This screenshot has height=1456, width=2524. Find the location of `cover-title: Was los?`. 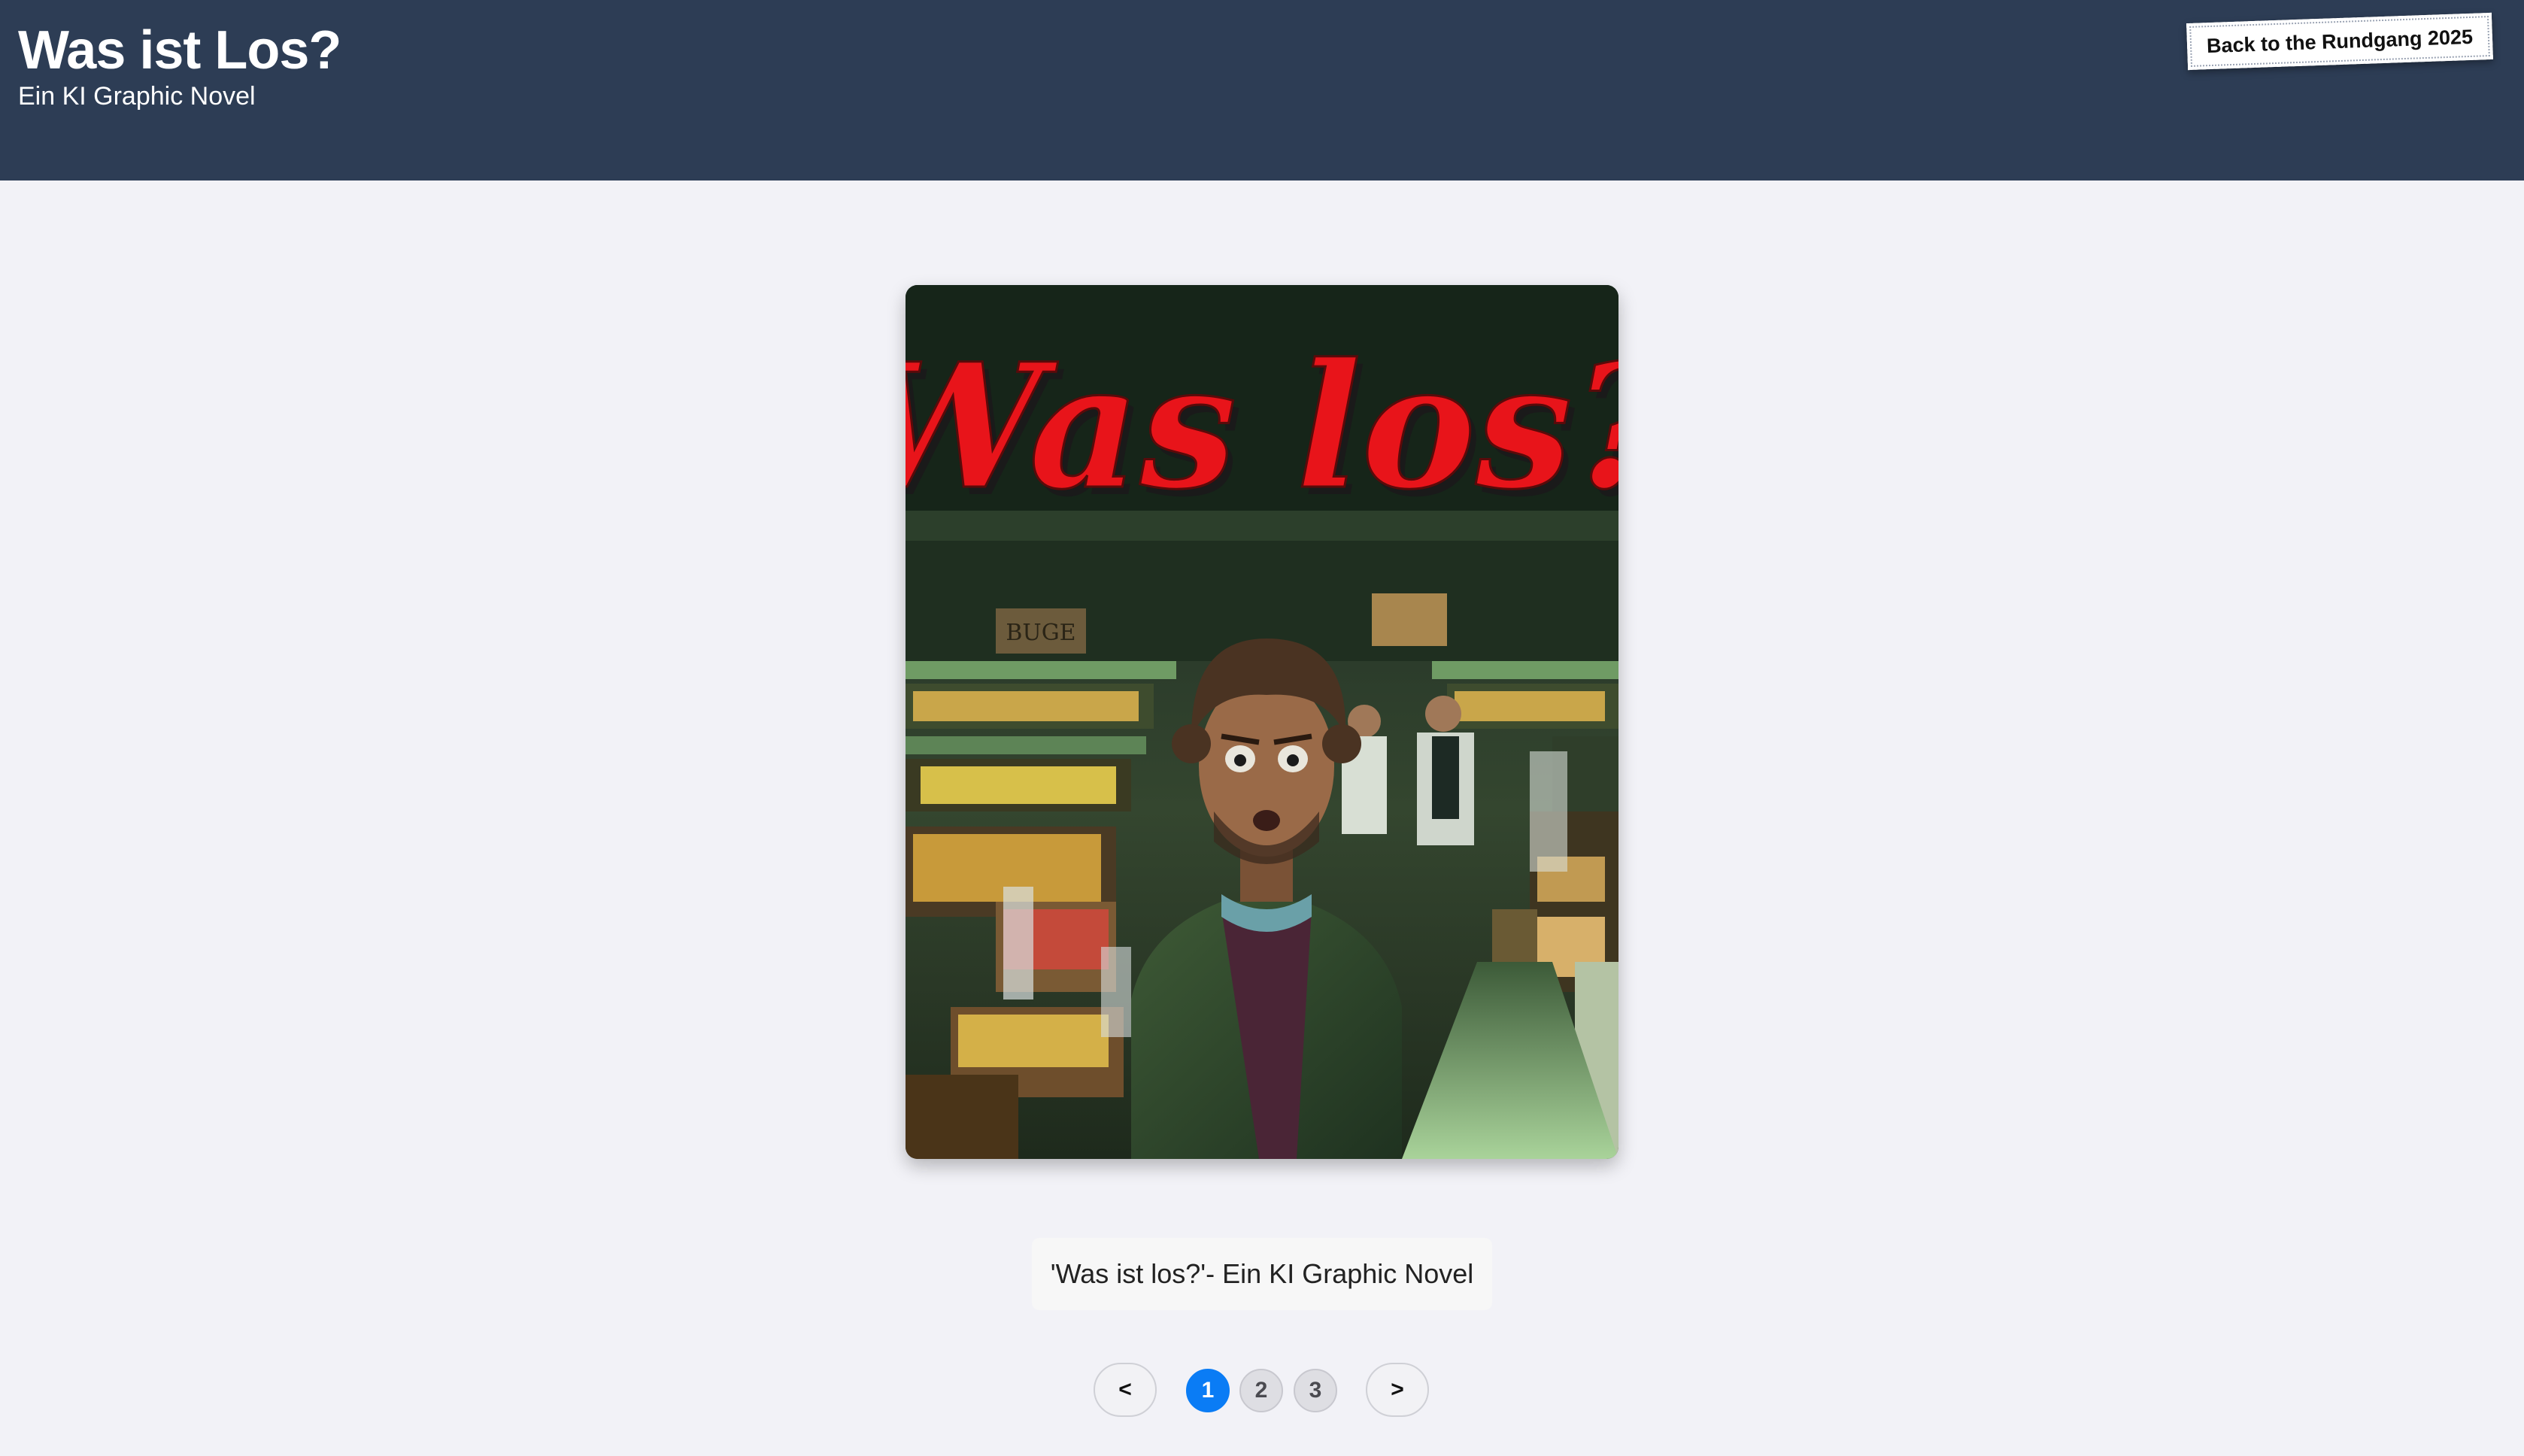

cover-title: Was los? is located at coordinates (1262, 426).